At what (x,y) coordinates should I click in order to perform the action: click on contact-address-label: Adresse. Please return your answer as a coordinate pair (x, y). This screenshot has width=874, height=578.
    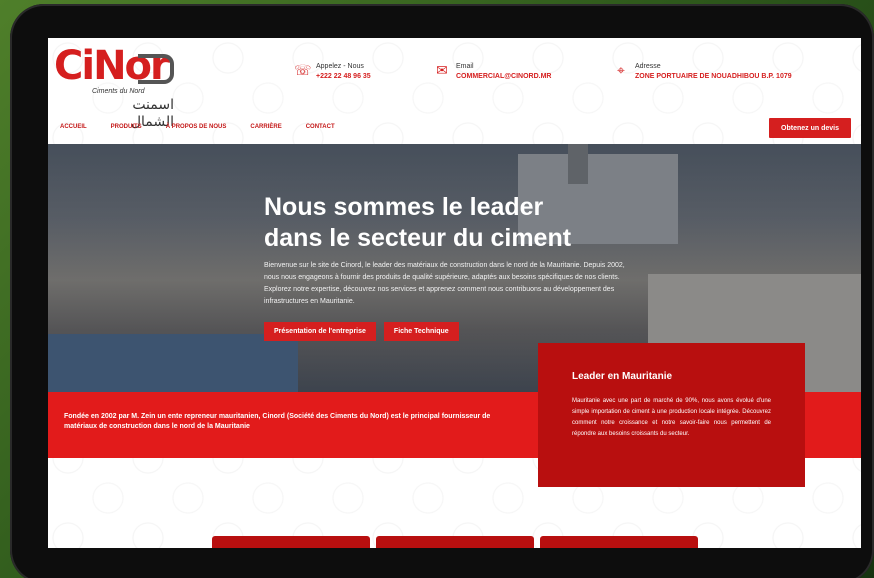
    Looking at the image, I should click on (648, 66).